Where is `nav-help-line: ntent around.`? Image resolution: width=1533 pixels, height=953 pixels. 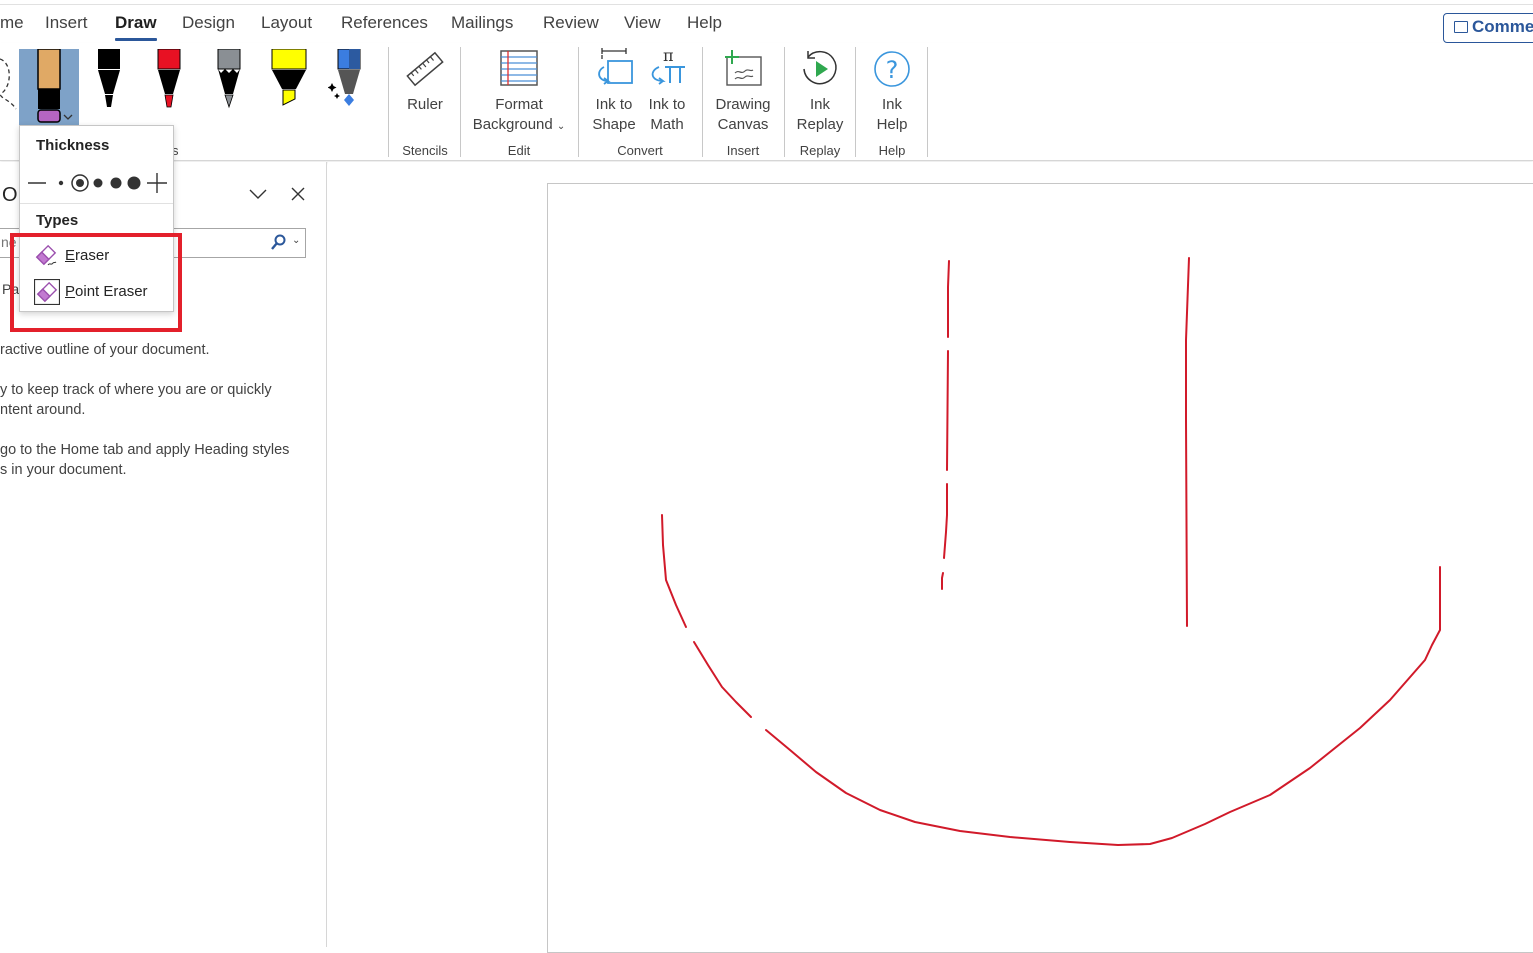 nav-help-line: ntent around. is located at coordinates (43, 410).